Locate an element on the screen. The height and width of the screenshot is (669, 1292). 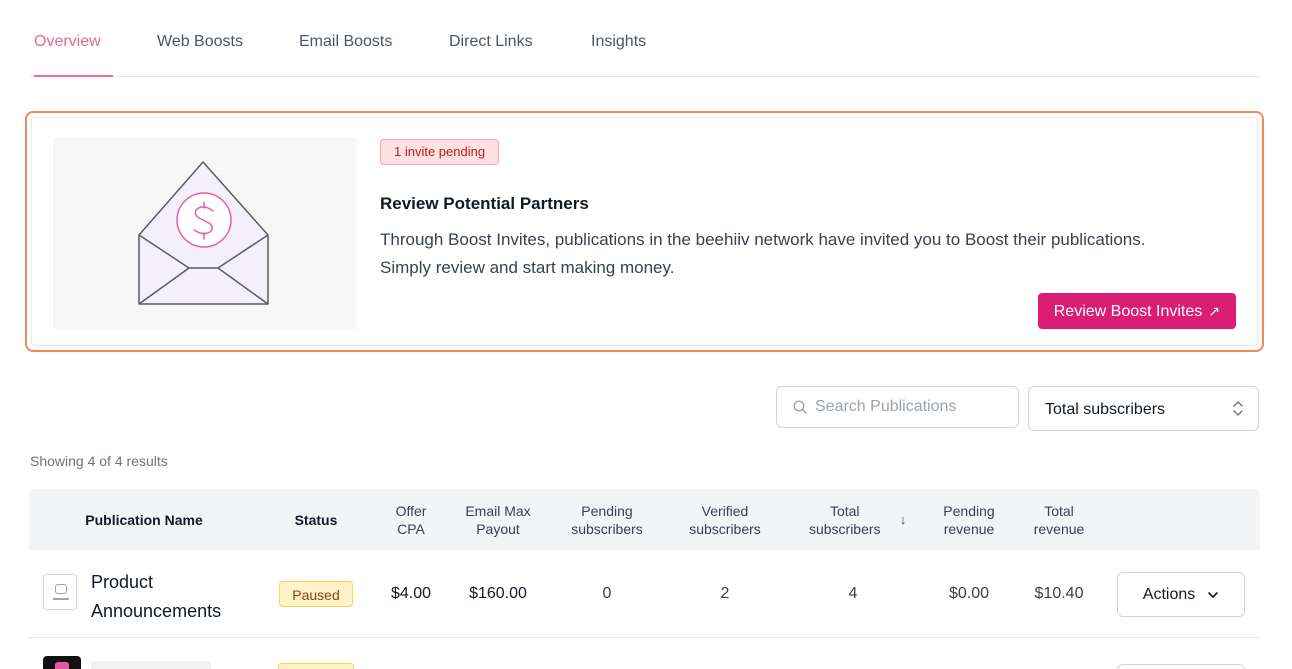
column-offer-cpa: Offer CPA is located at coordinates (411, 519).